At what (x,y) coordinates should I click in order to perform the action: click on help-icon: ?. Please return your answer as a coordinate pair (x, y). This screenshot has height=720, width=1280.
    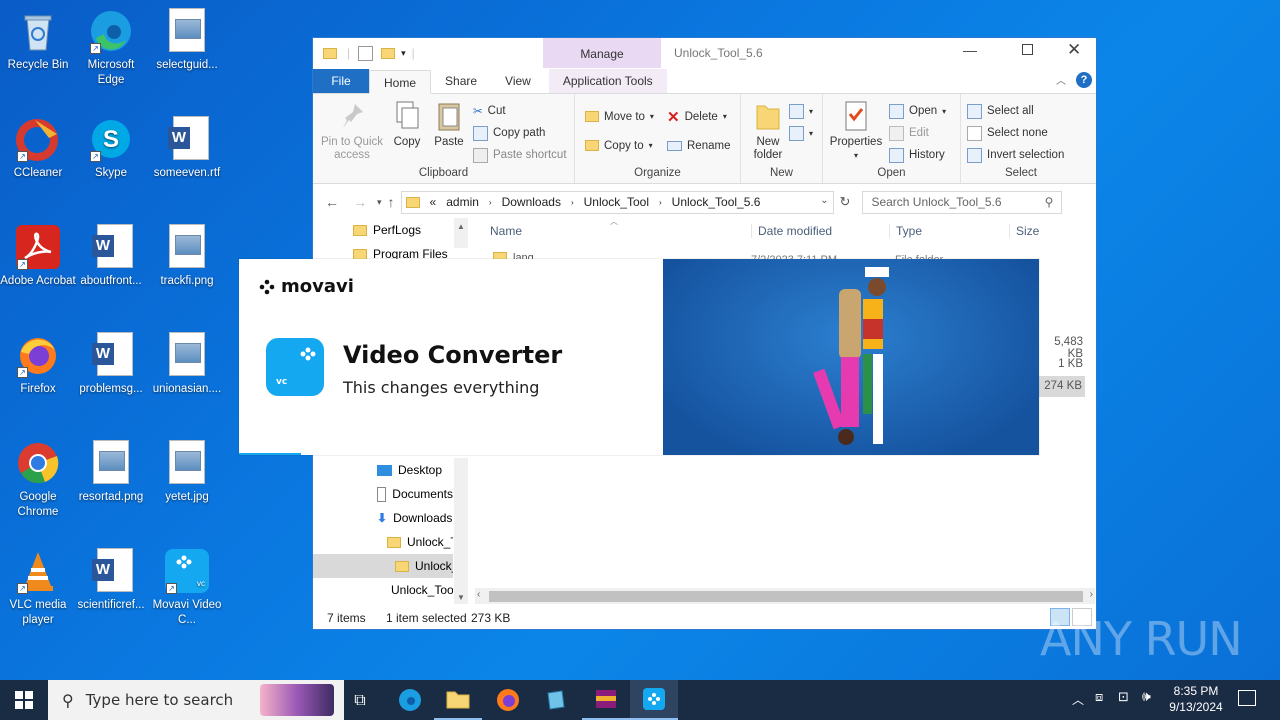
    Looking at the image, I should click on (1084, 80).